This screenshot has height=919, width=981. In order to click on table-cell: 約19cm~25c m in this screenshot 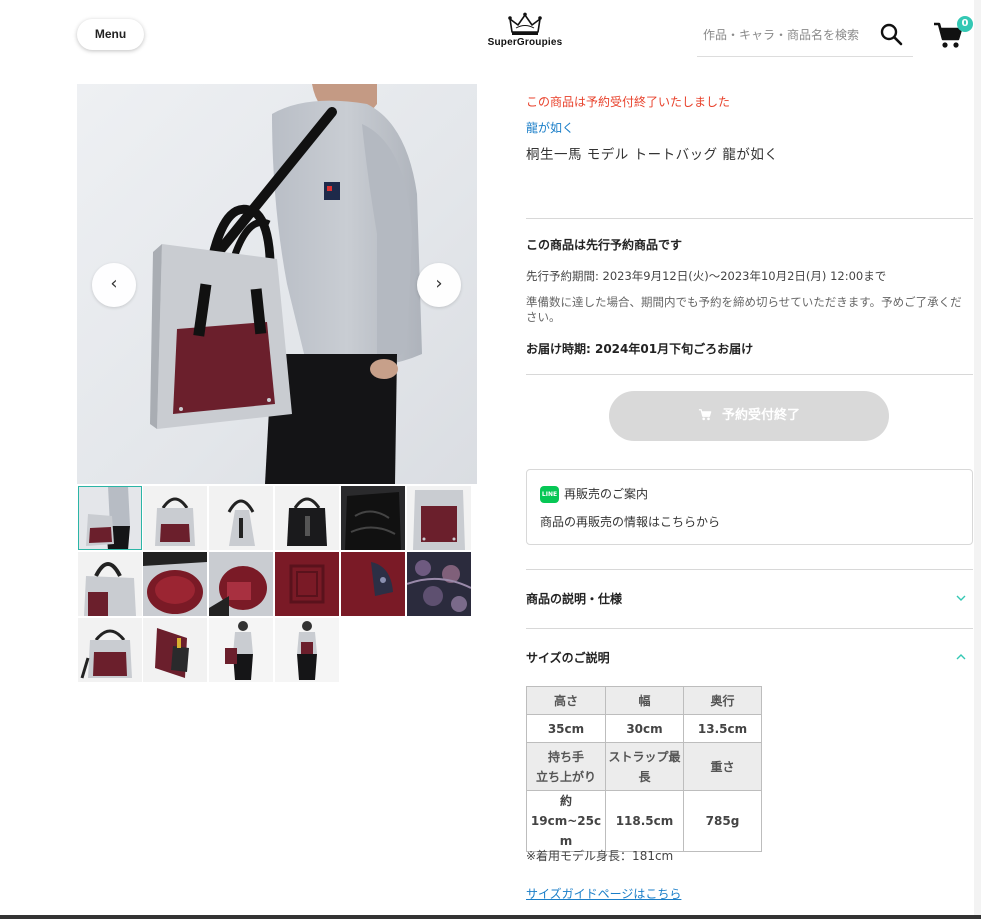, I will do `click(566, 821)`.